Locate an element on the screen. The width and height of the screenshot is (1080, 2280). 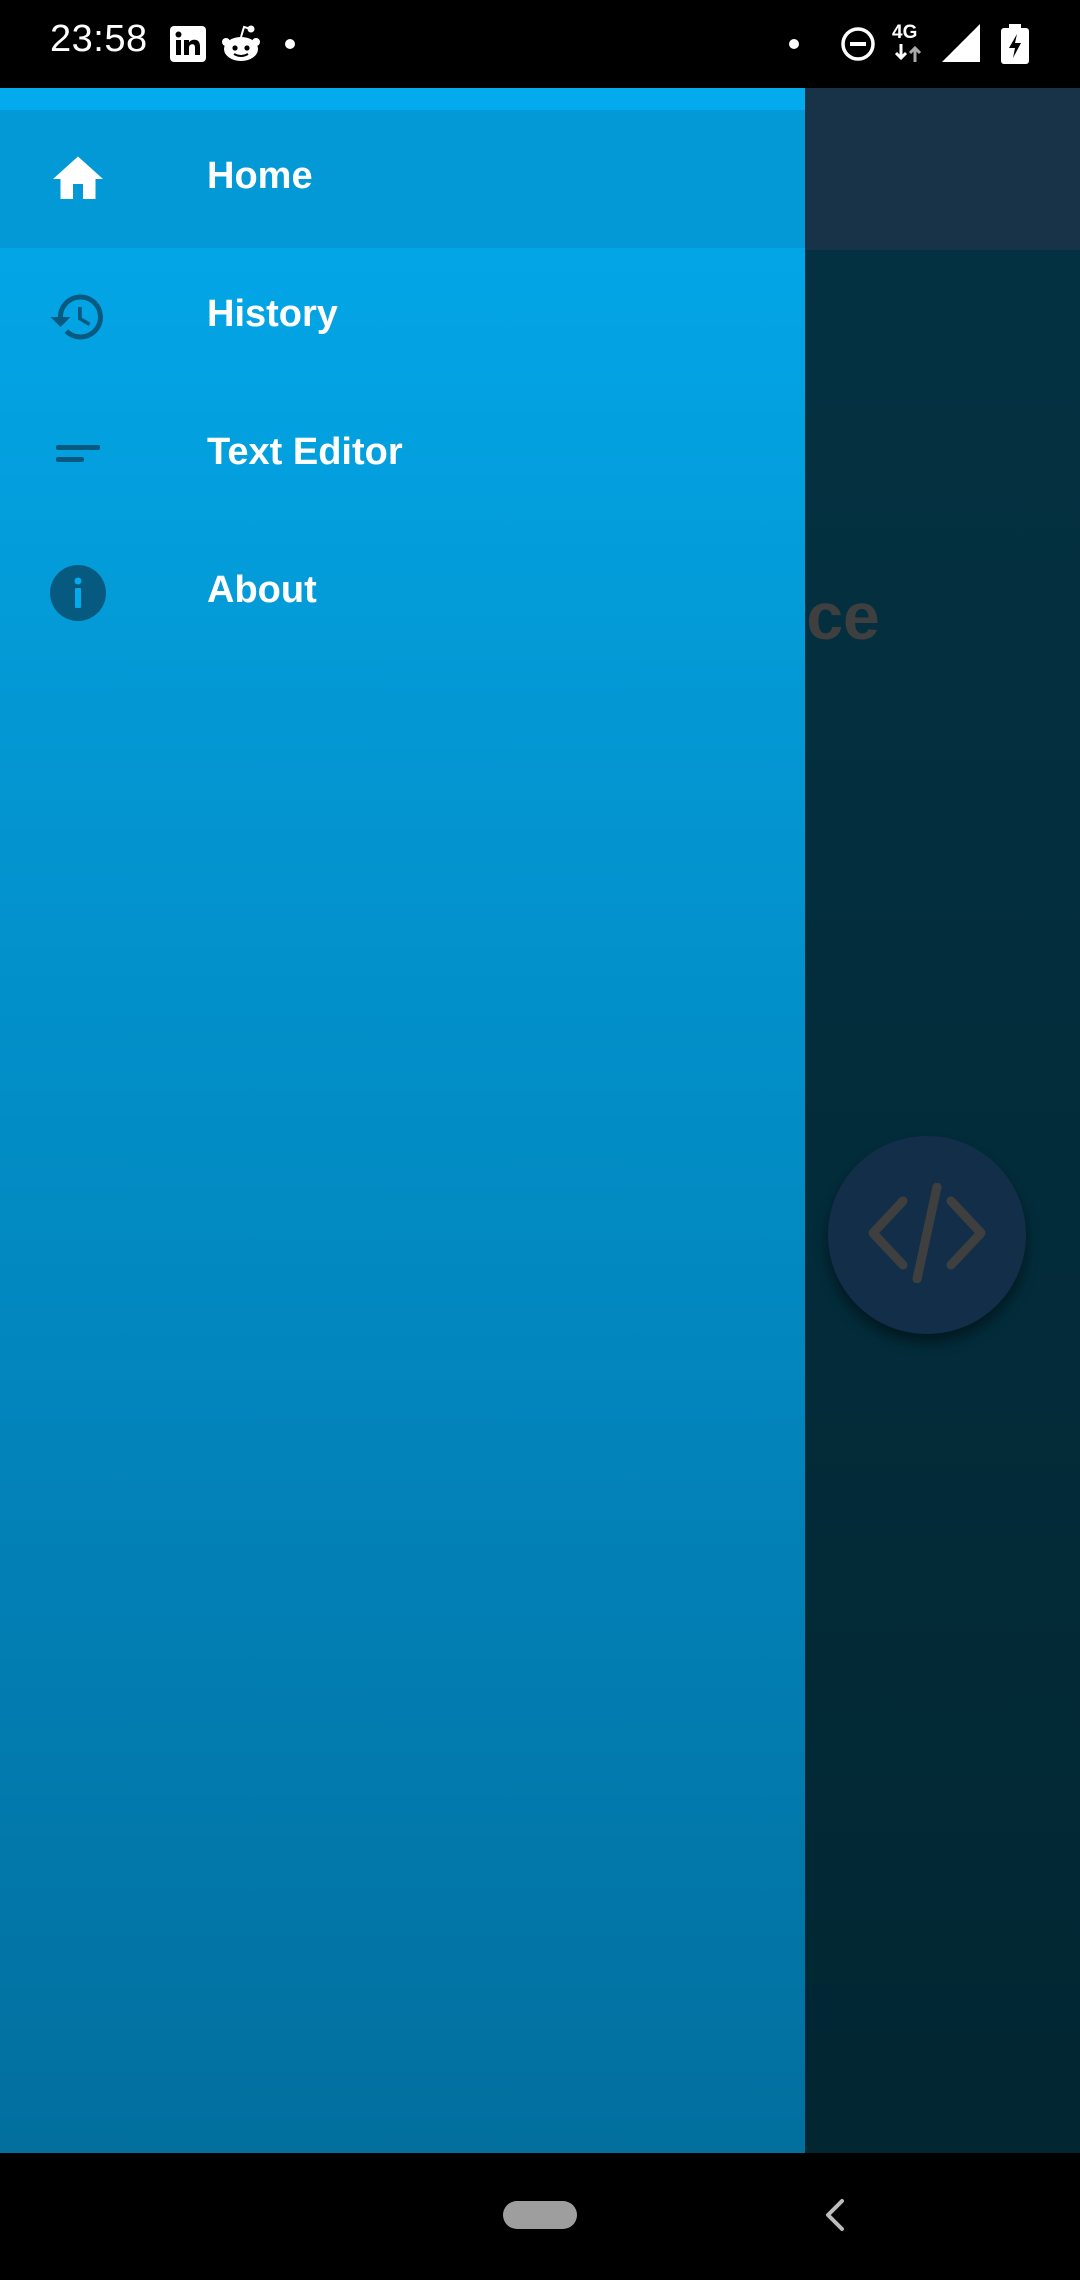
network-4g-label: 4G is located at coordinates (905, 32).